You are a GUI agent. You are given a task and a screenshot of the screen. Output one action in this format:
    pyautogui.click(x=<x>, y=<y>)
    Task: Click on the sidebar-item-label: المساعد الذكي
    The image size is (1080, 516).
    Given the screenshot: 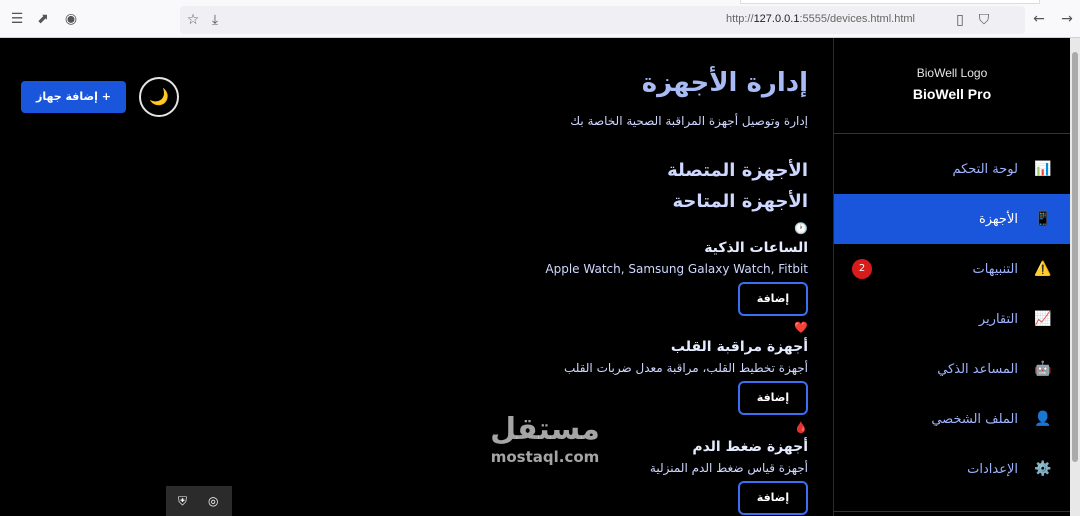 What is the action you would take?
    pyautogui.click(x=977, y=369)
    